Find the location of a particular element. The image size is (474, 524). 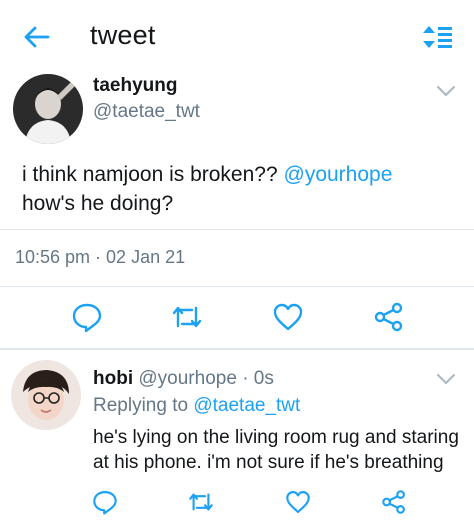

arrow-left-icon is located at coordinates (37, 37).